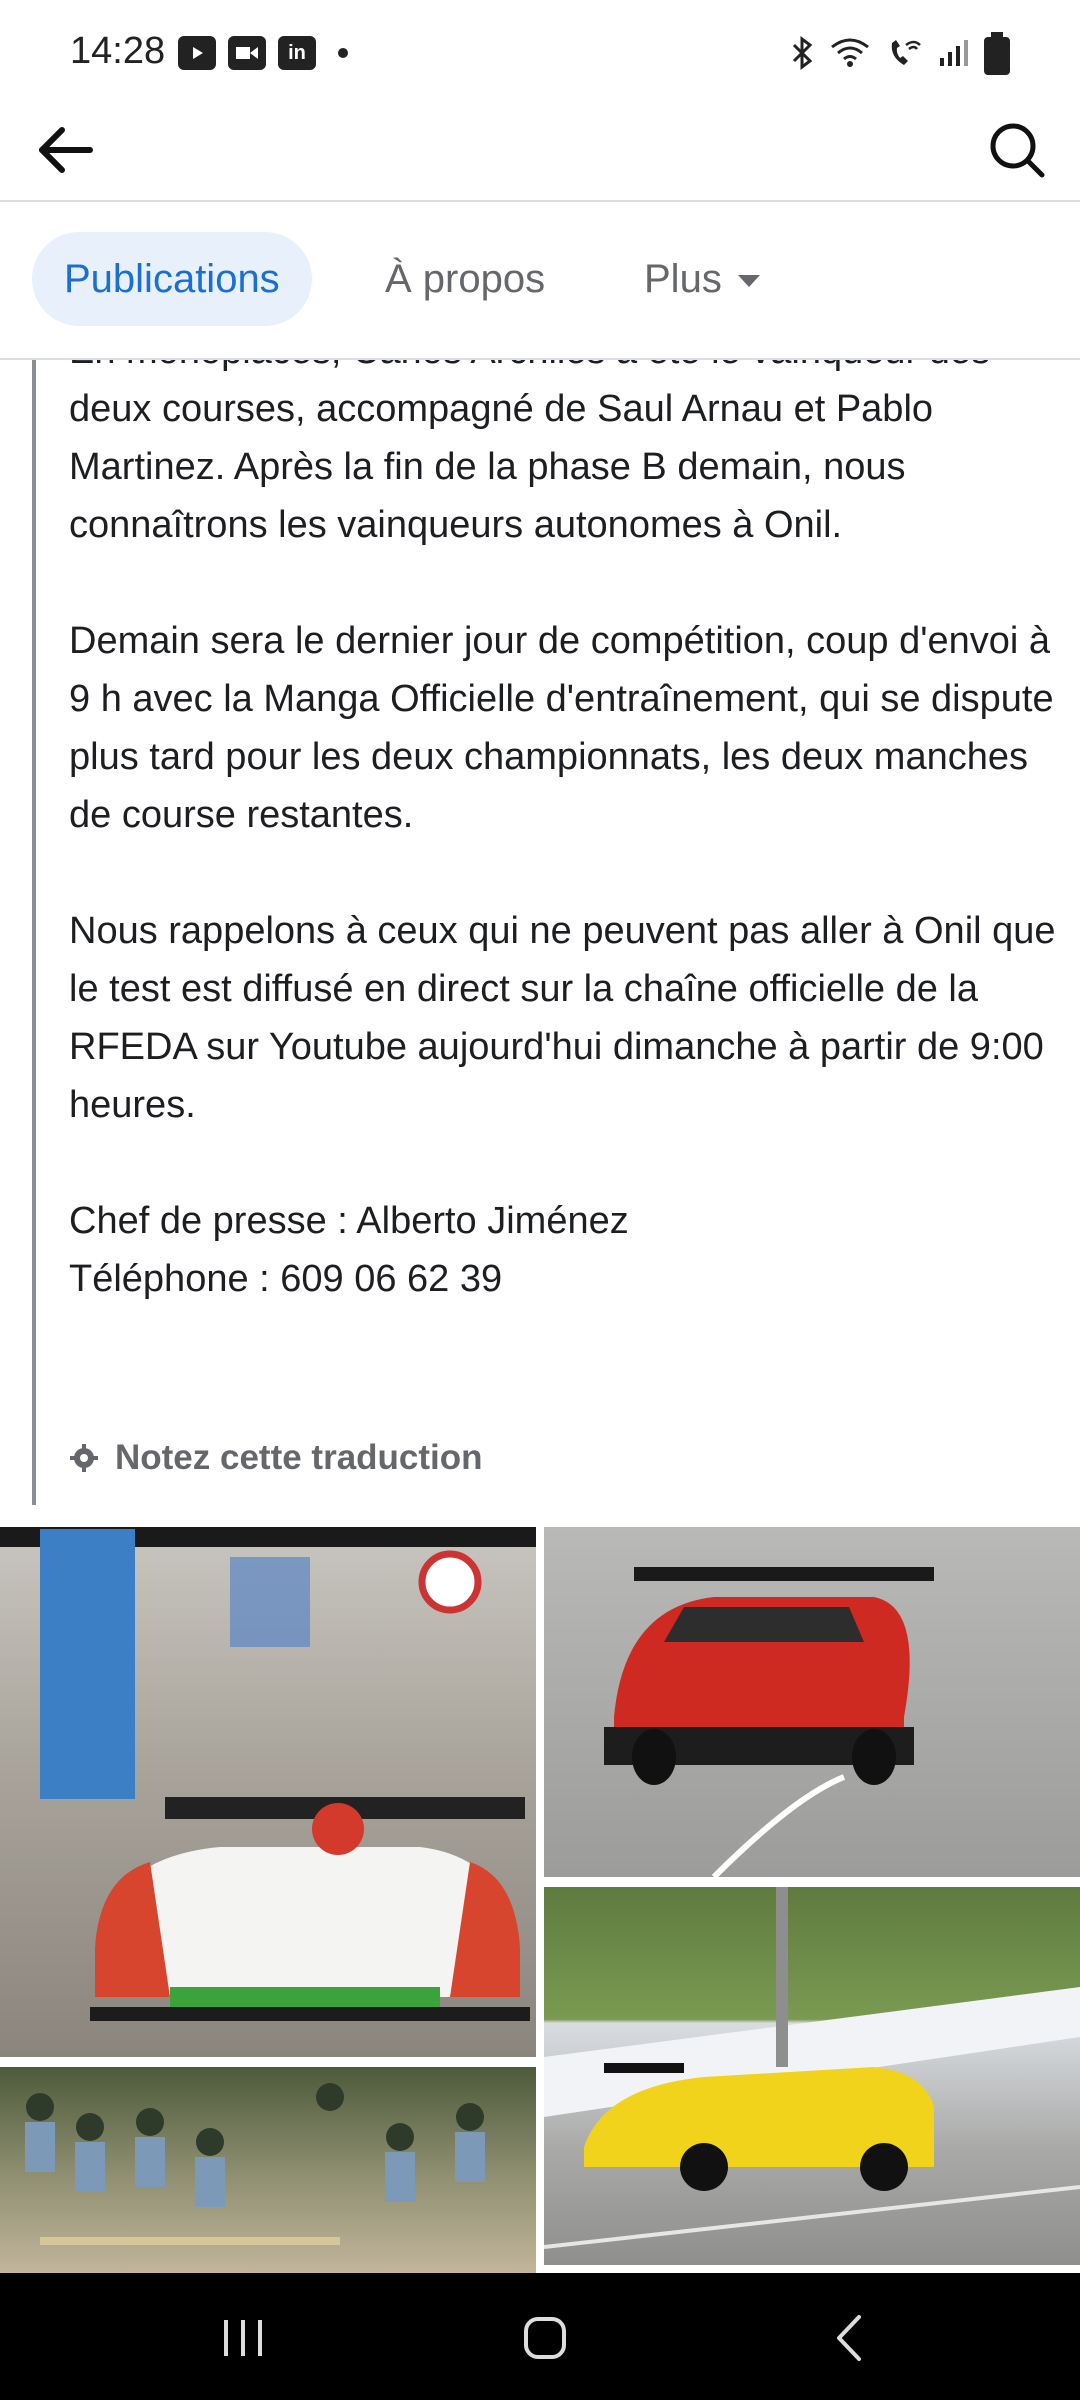 The height and width of the screenshot is (2400, 1080). I want to click on tab-bar: Publications À propos Plus, so click(540, 281).